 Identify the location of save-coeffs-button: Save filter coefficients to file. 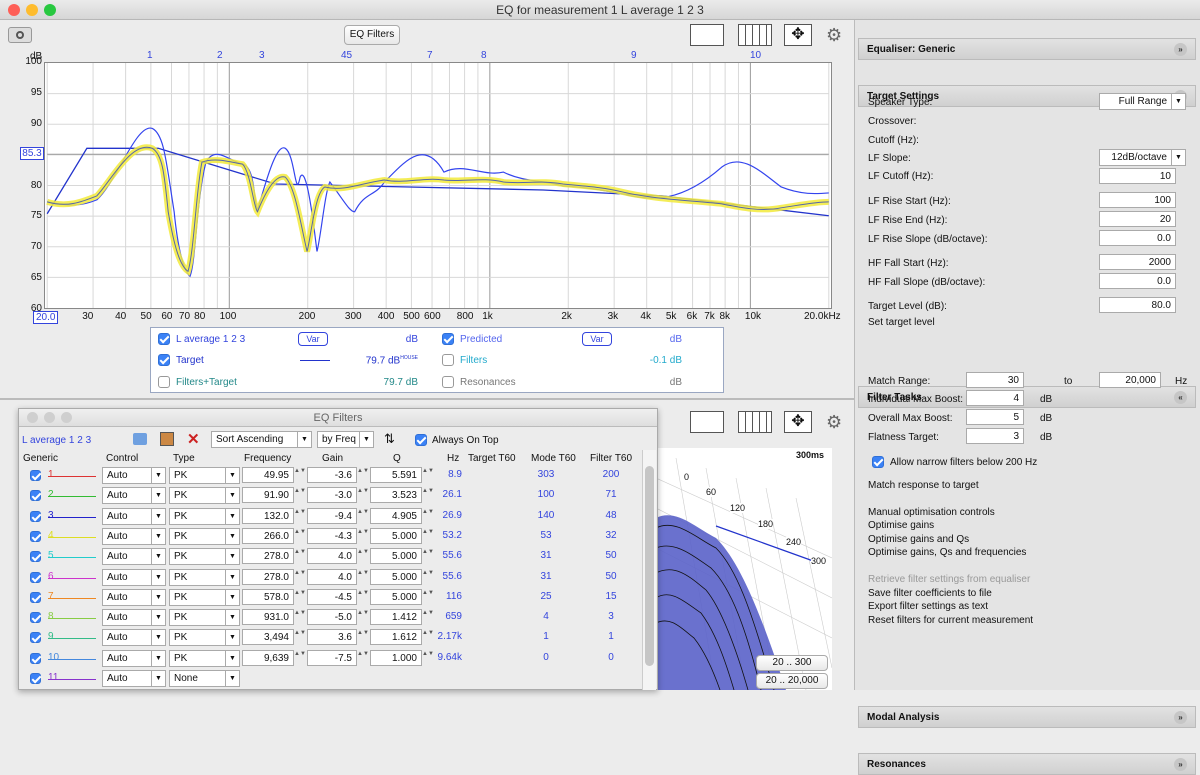
(930, 593).